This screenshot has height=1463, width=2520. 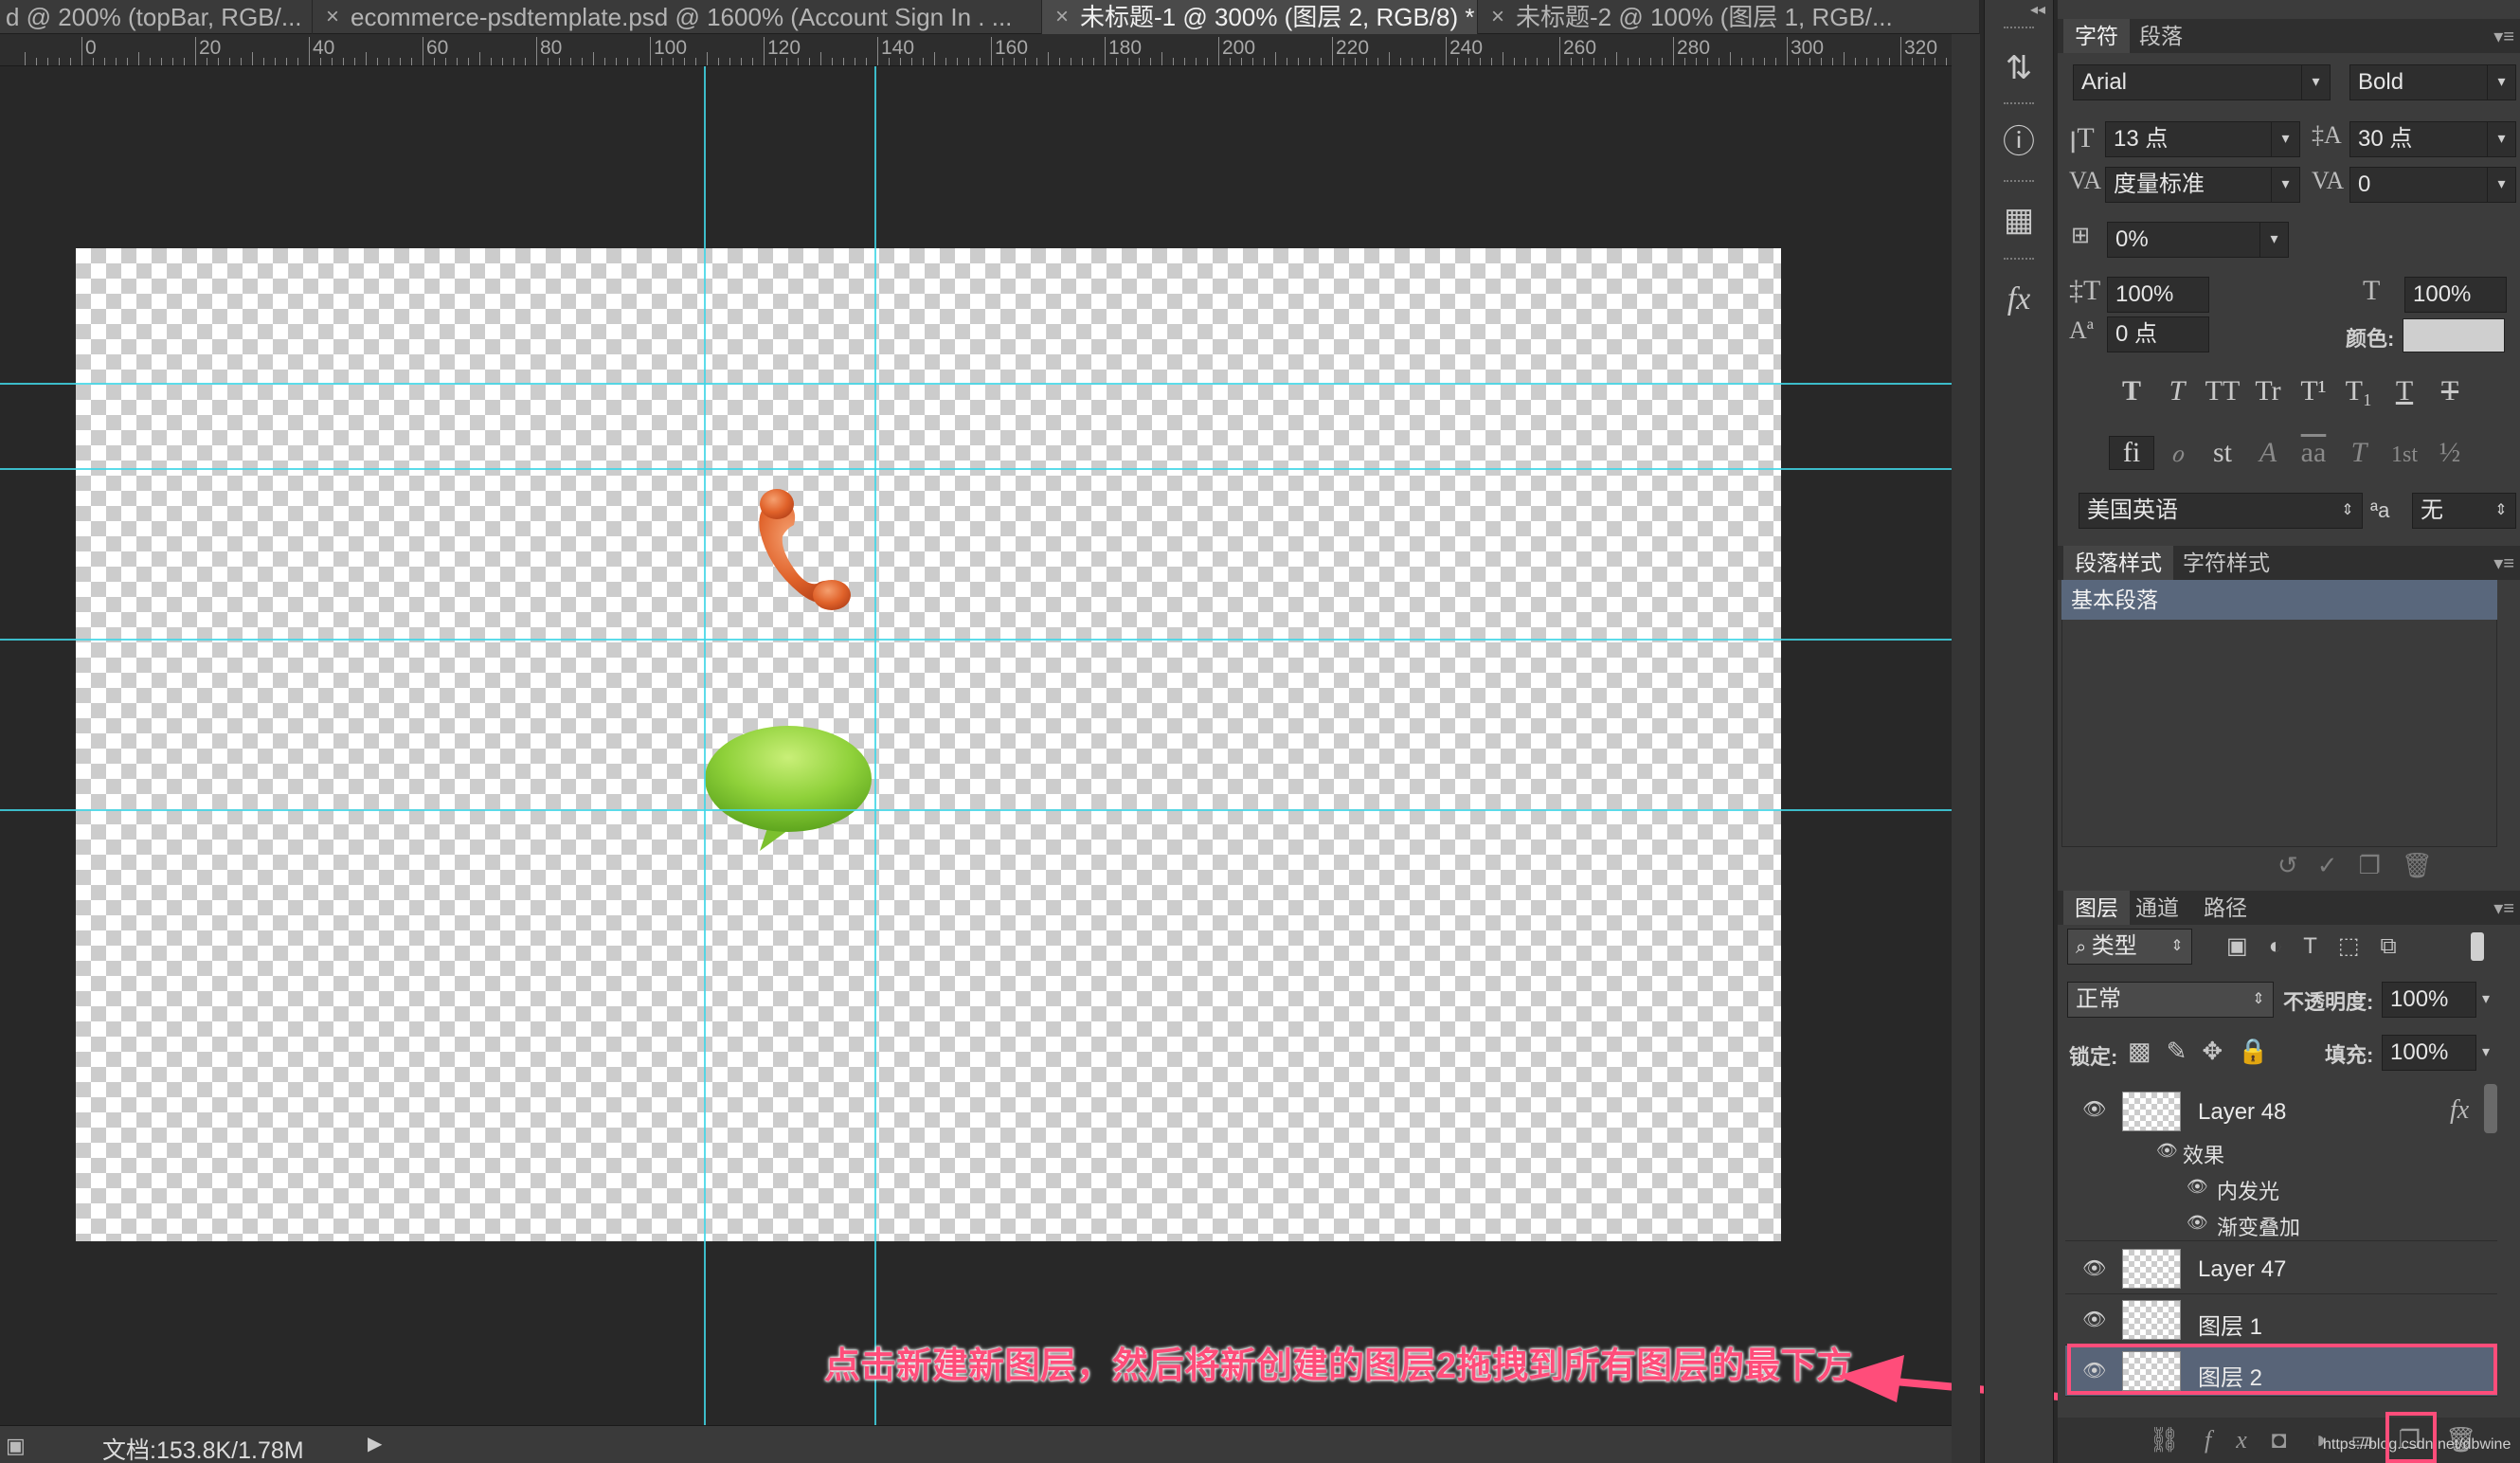 What do you see at coordinates (16, 1446) in the screenshot?
I see `status-icon: ▣` at bounding box center [16, 1446].